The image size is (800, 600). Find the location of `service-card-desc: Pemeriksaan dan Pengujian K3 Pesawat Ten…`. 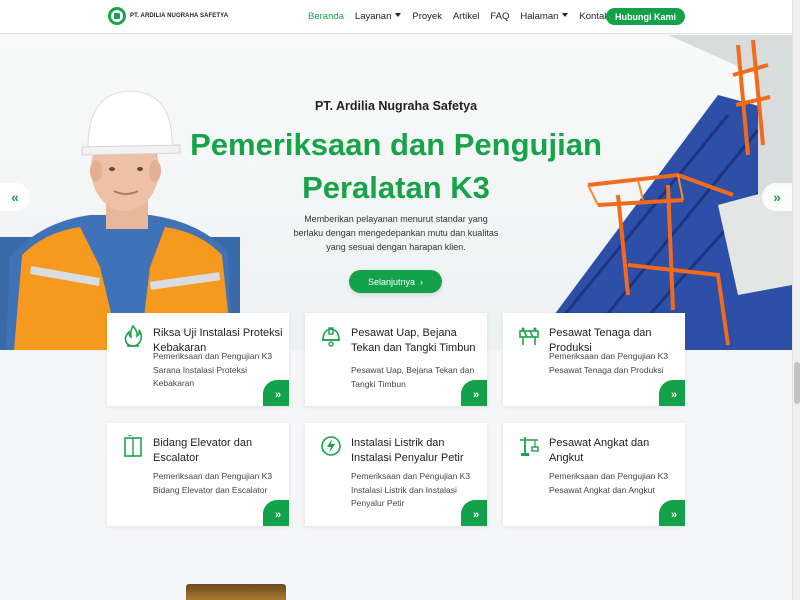

service-card-desc: Pemeriksaan dan Pengujian K3 Pesawat Ten… is located at coordinates (609, 363).